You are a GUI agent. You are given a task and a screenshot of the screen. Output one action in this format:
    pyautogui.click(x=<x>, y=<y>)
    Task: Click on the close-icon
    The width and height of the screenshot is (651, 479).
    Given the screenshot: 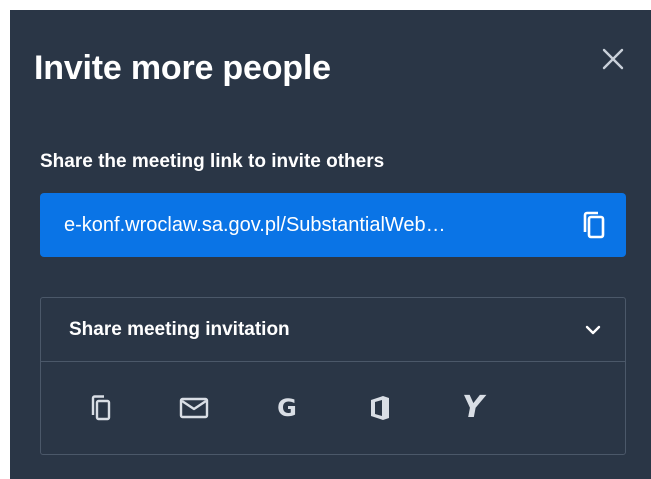 What is the action you would take?
    pyautogui.click(x=613, y=59)
    